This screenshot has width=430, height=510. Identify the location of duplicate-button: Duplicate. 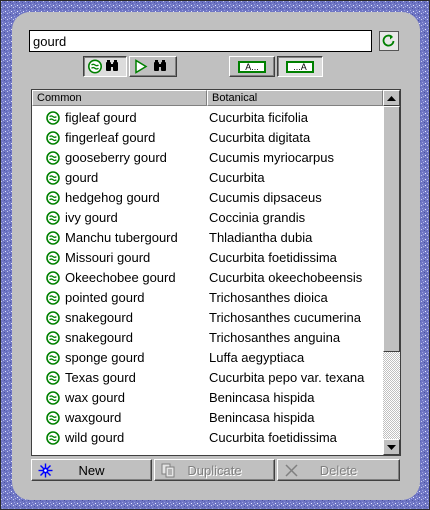
(214, 470).